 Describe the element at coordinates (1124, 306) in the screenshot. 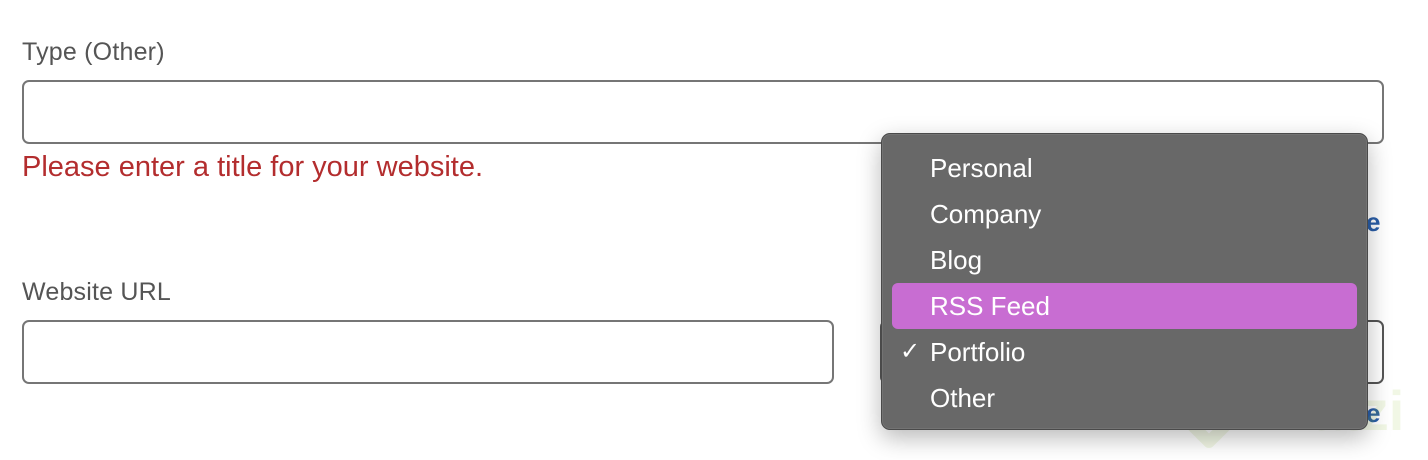

I see `menu-item-rss-feed: RSS Feed` at that location.